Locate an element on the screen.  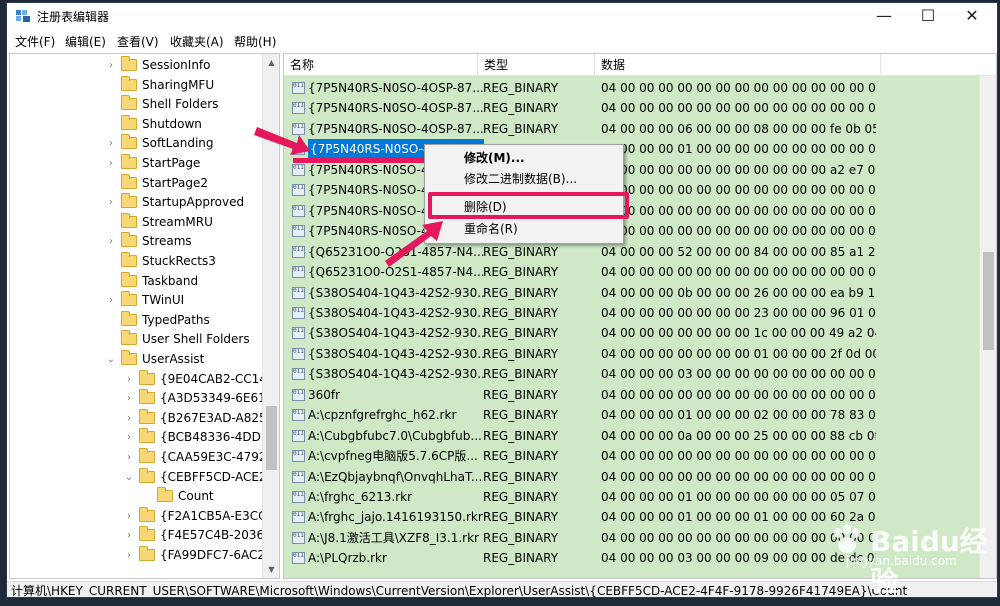
list-scroll-thumb is located at coordinates (988, 301).